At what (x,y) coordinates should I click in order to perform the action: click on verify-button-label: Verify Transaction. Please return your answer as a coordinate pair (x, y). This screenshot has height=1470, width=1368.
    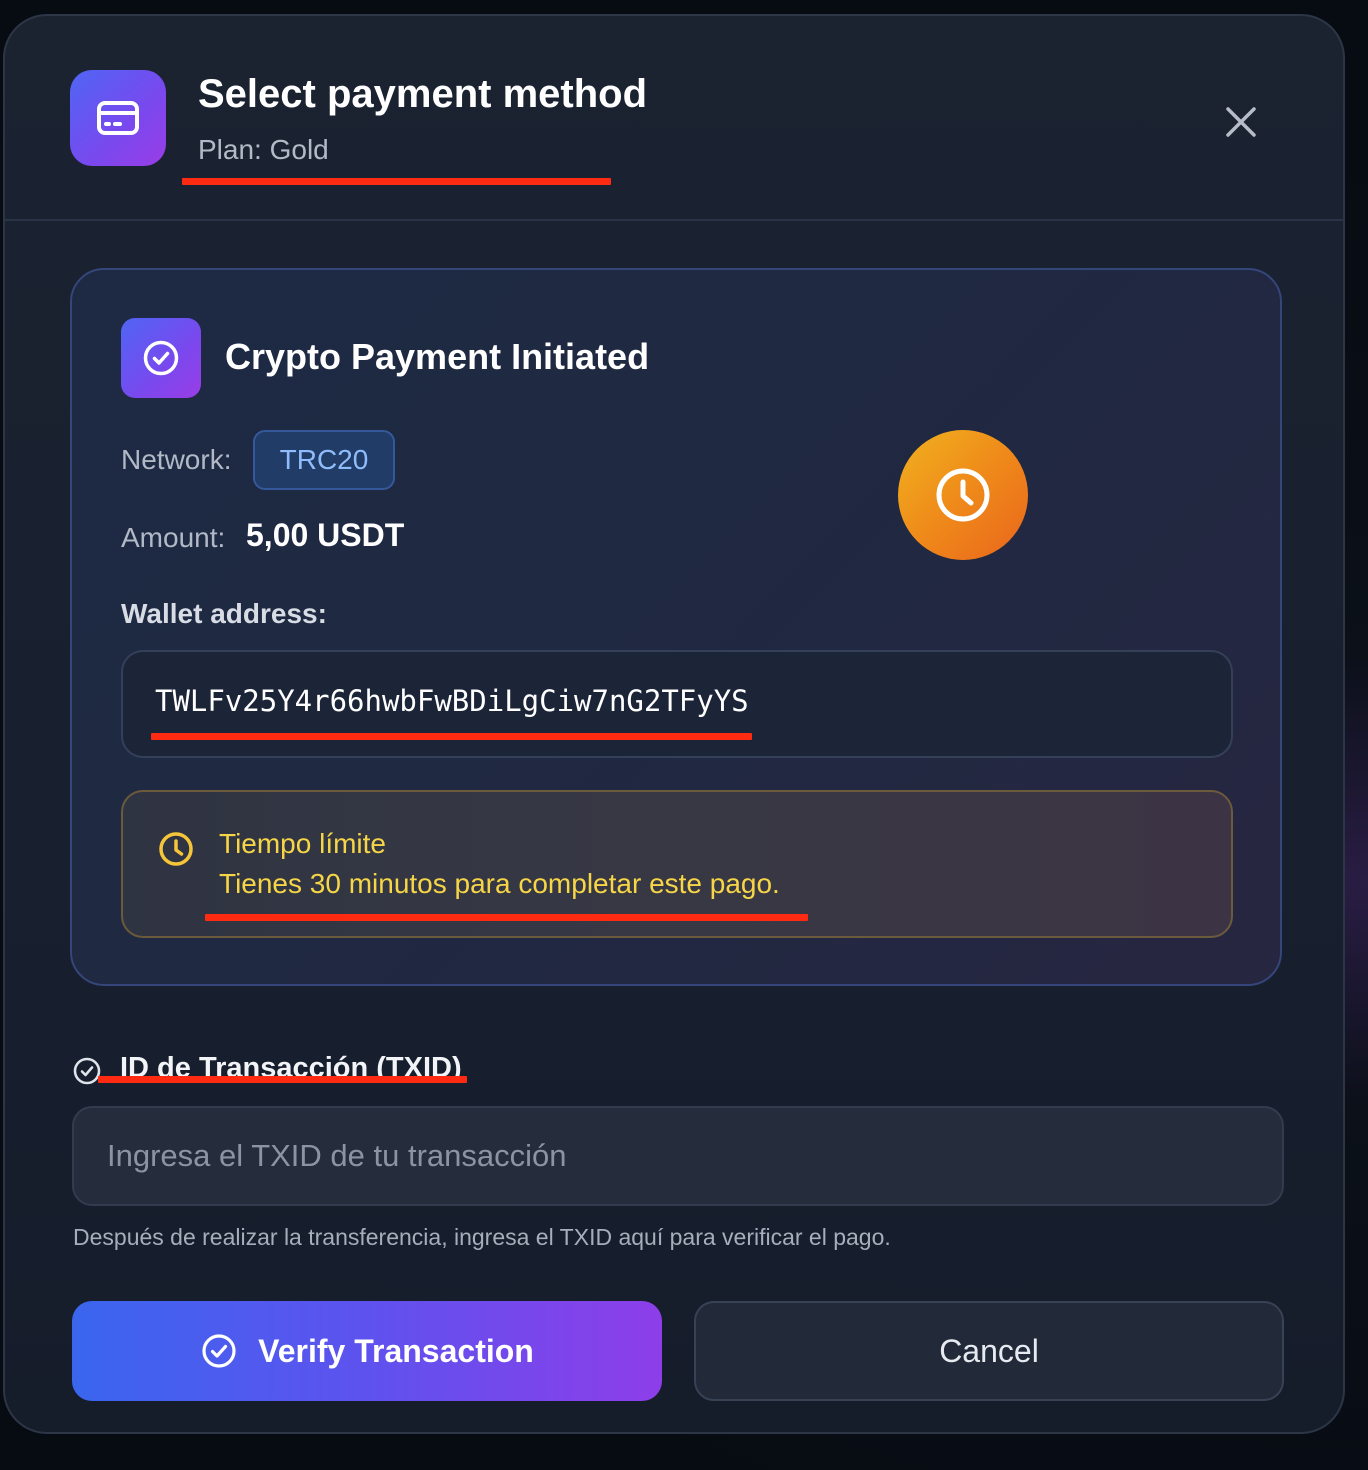
    Looking at the image, I should click on (396, 1350).